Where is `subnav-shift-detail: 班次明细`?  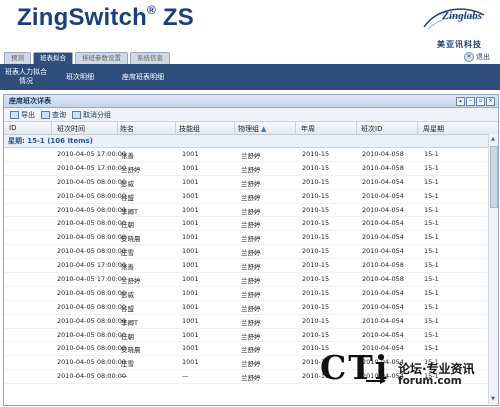
subnav-shift-detail: 班次明细 is located at coordinates (80, 77).